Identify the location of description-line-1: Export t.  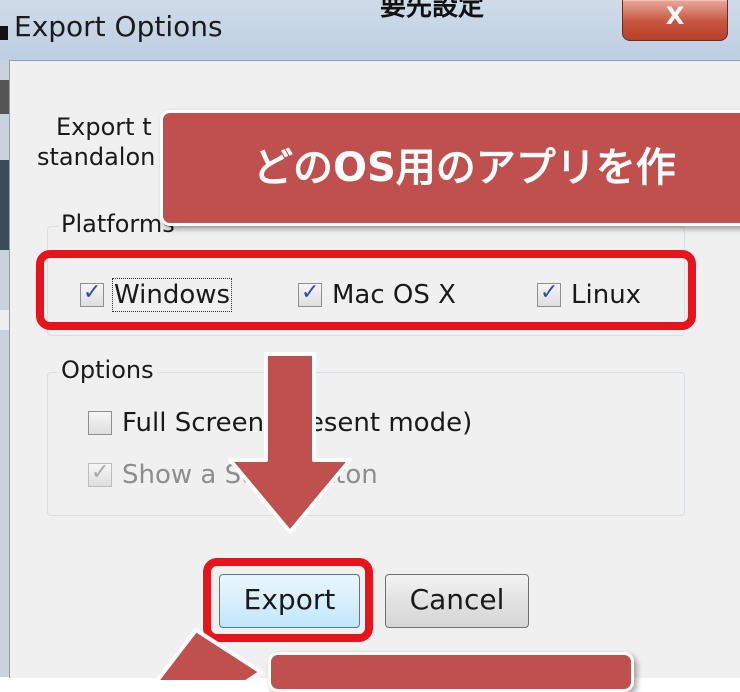
(104, 127).